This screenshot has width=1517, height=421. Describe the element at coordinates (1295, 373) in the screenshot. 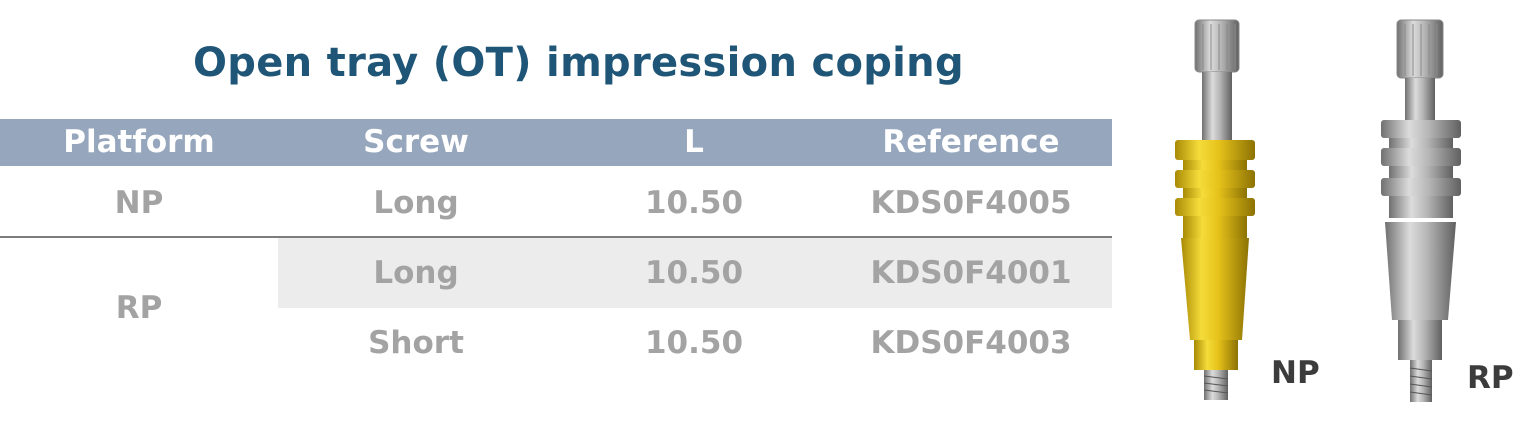

I see `np-image-label: NP` at that location.